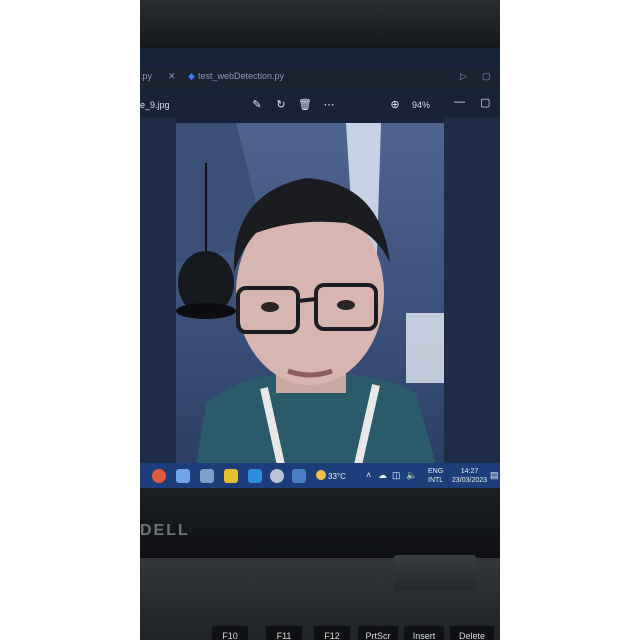 The height and width of the screenshot is (640, 640). What do you see at coordinates (436, 471) in the screenshot?
I see `language-code: ENG` at bounding box center [436, 471].